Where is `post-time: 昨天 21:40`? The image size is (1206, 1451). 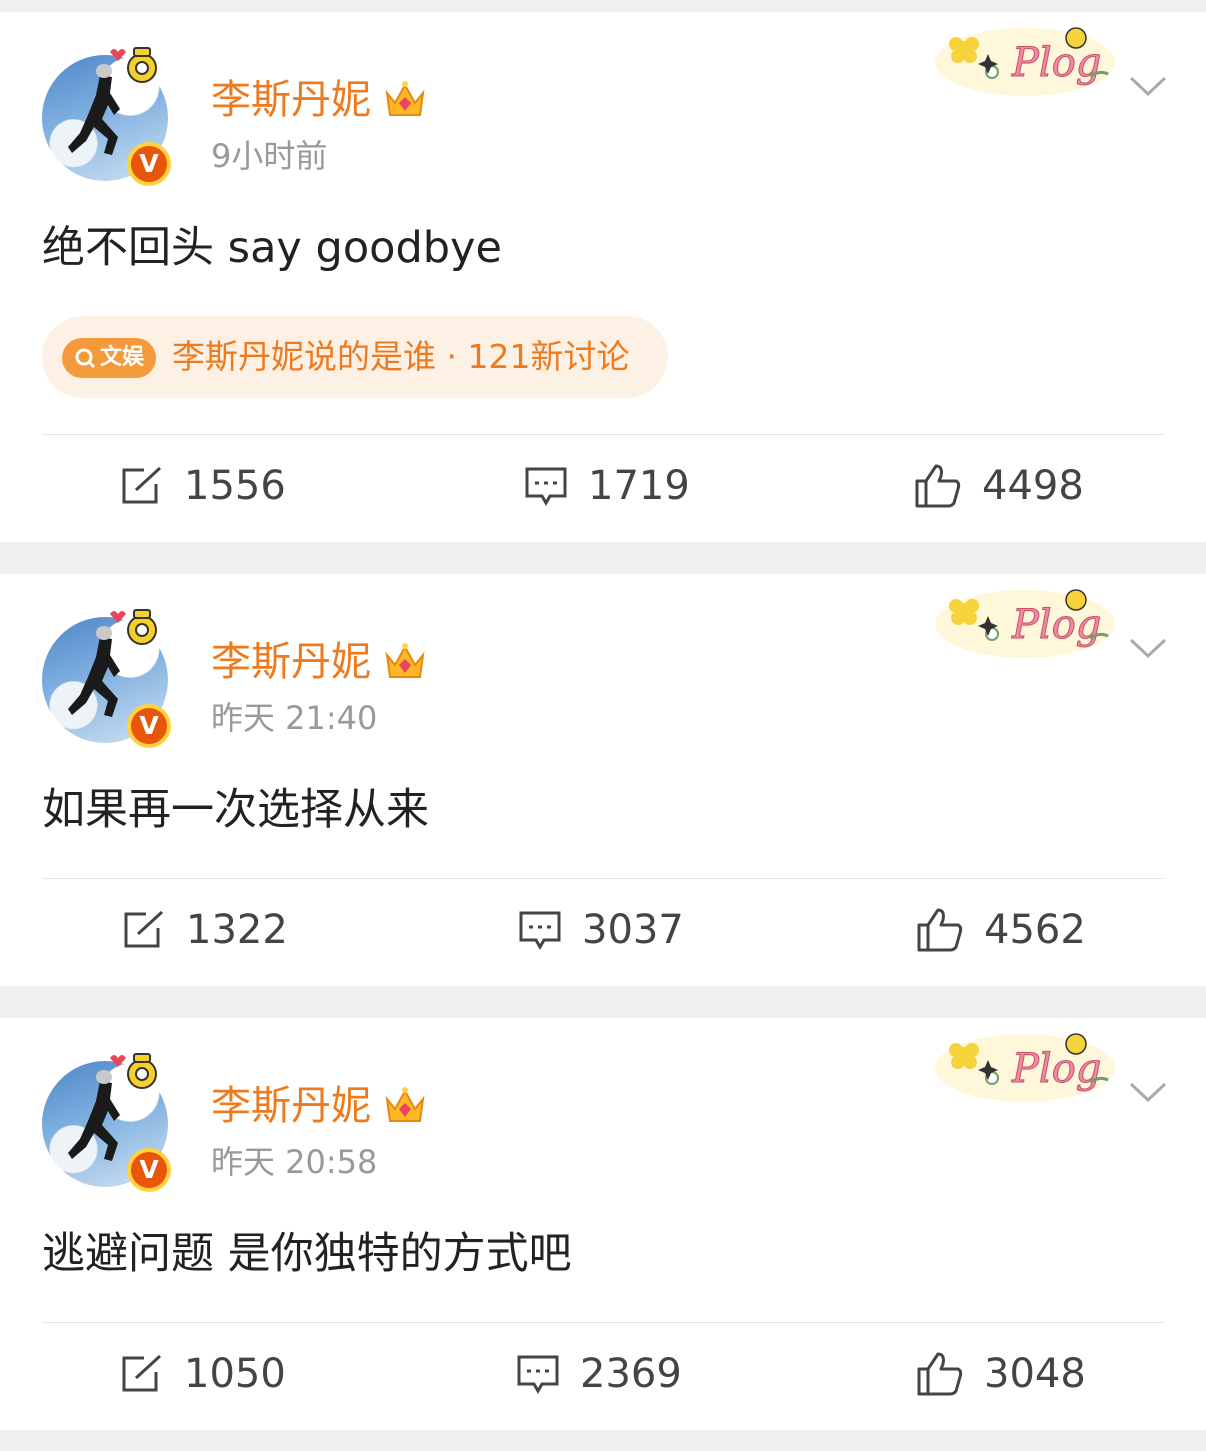
post-time: 昨天 21:40 is located at coordinates (294, 718).